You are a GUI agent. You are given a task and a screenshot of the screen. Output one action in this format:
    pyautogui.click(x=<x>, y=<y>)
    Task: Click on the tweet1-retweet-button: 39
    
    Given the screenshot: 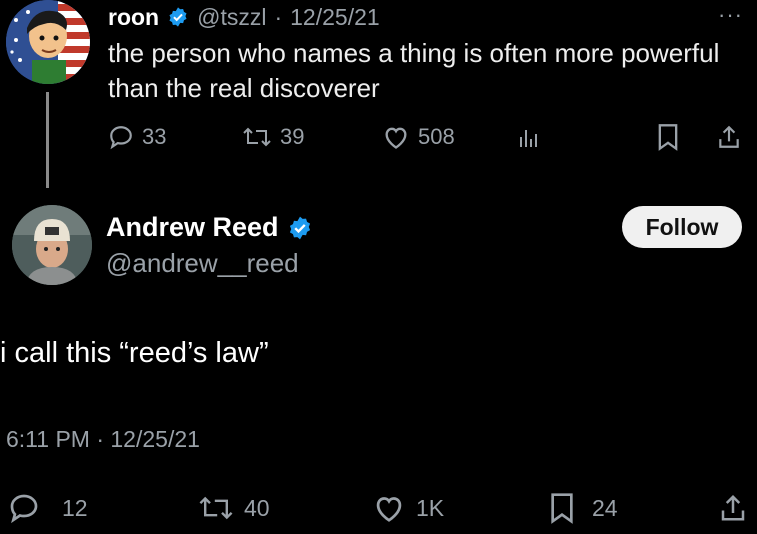 What is the action you would take?
    pyautogui.click(x=273, y=137)
    